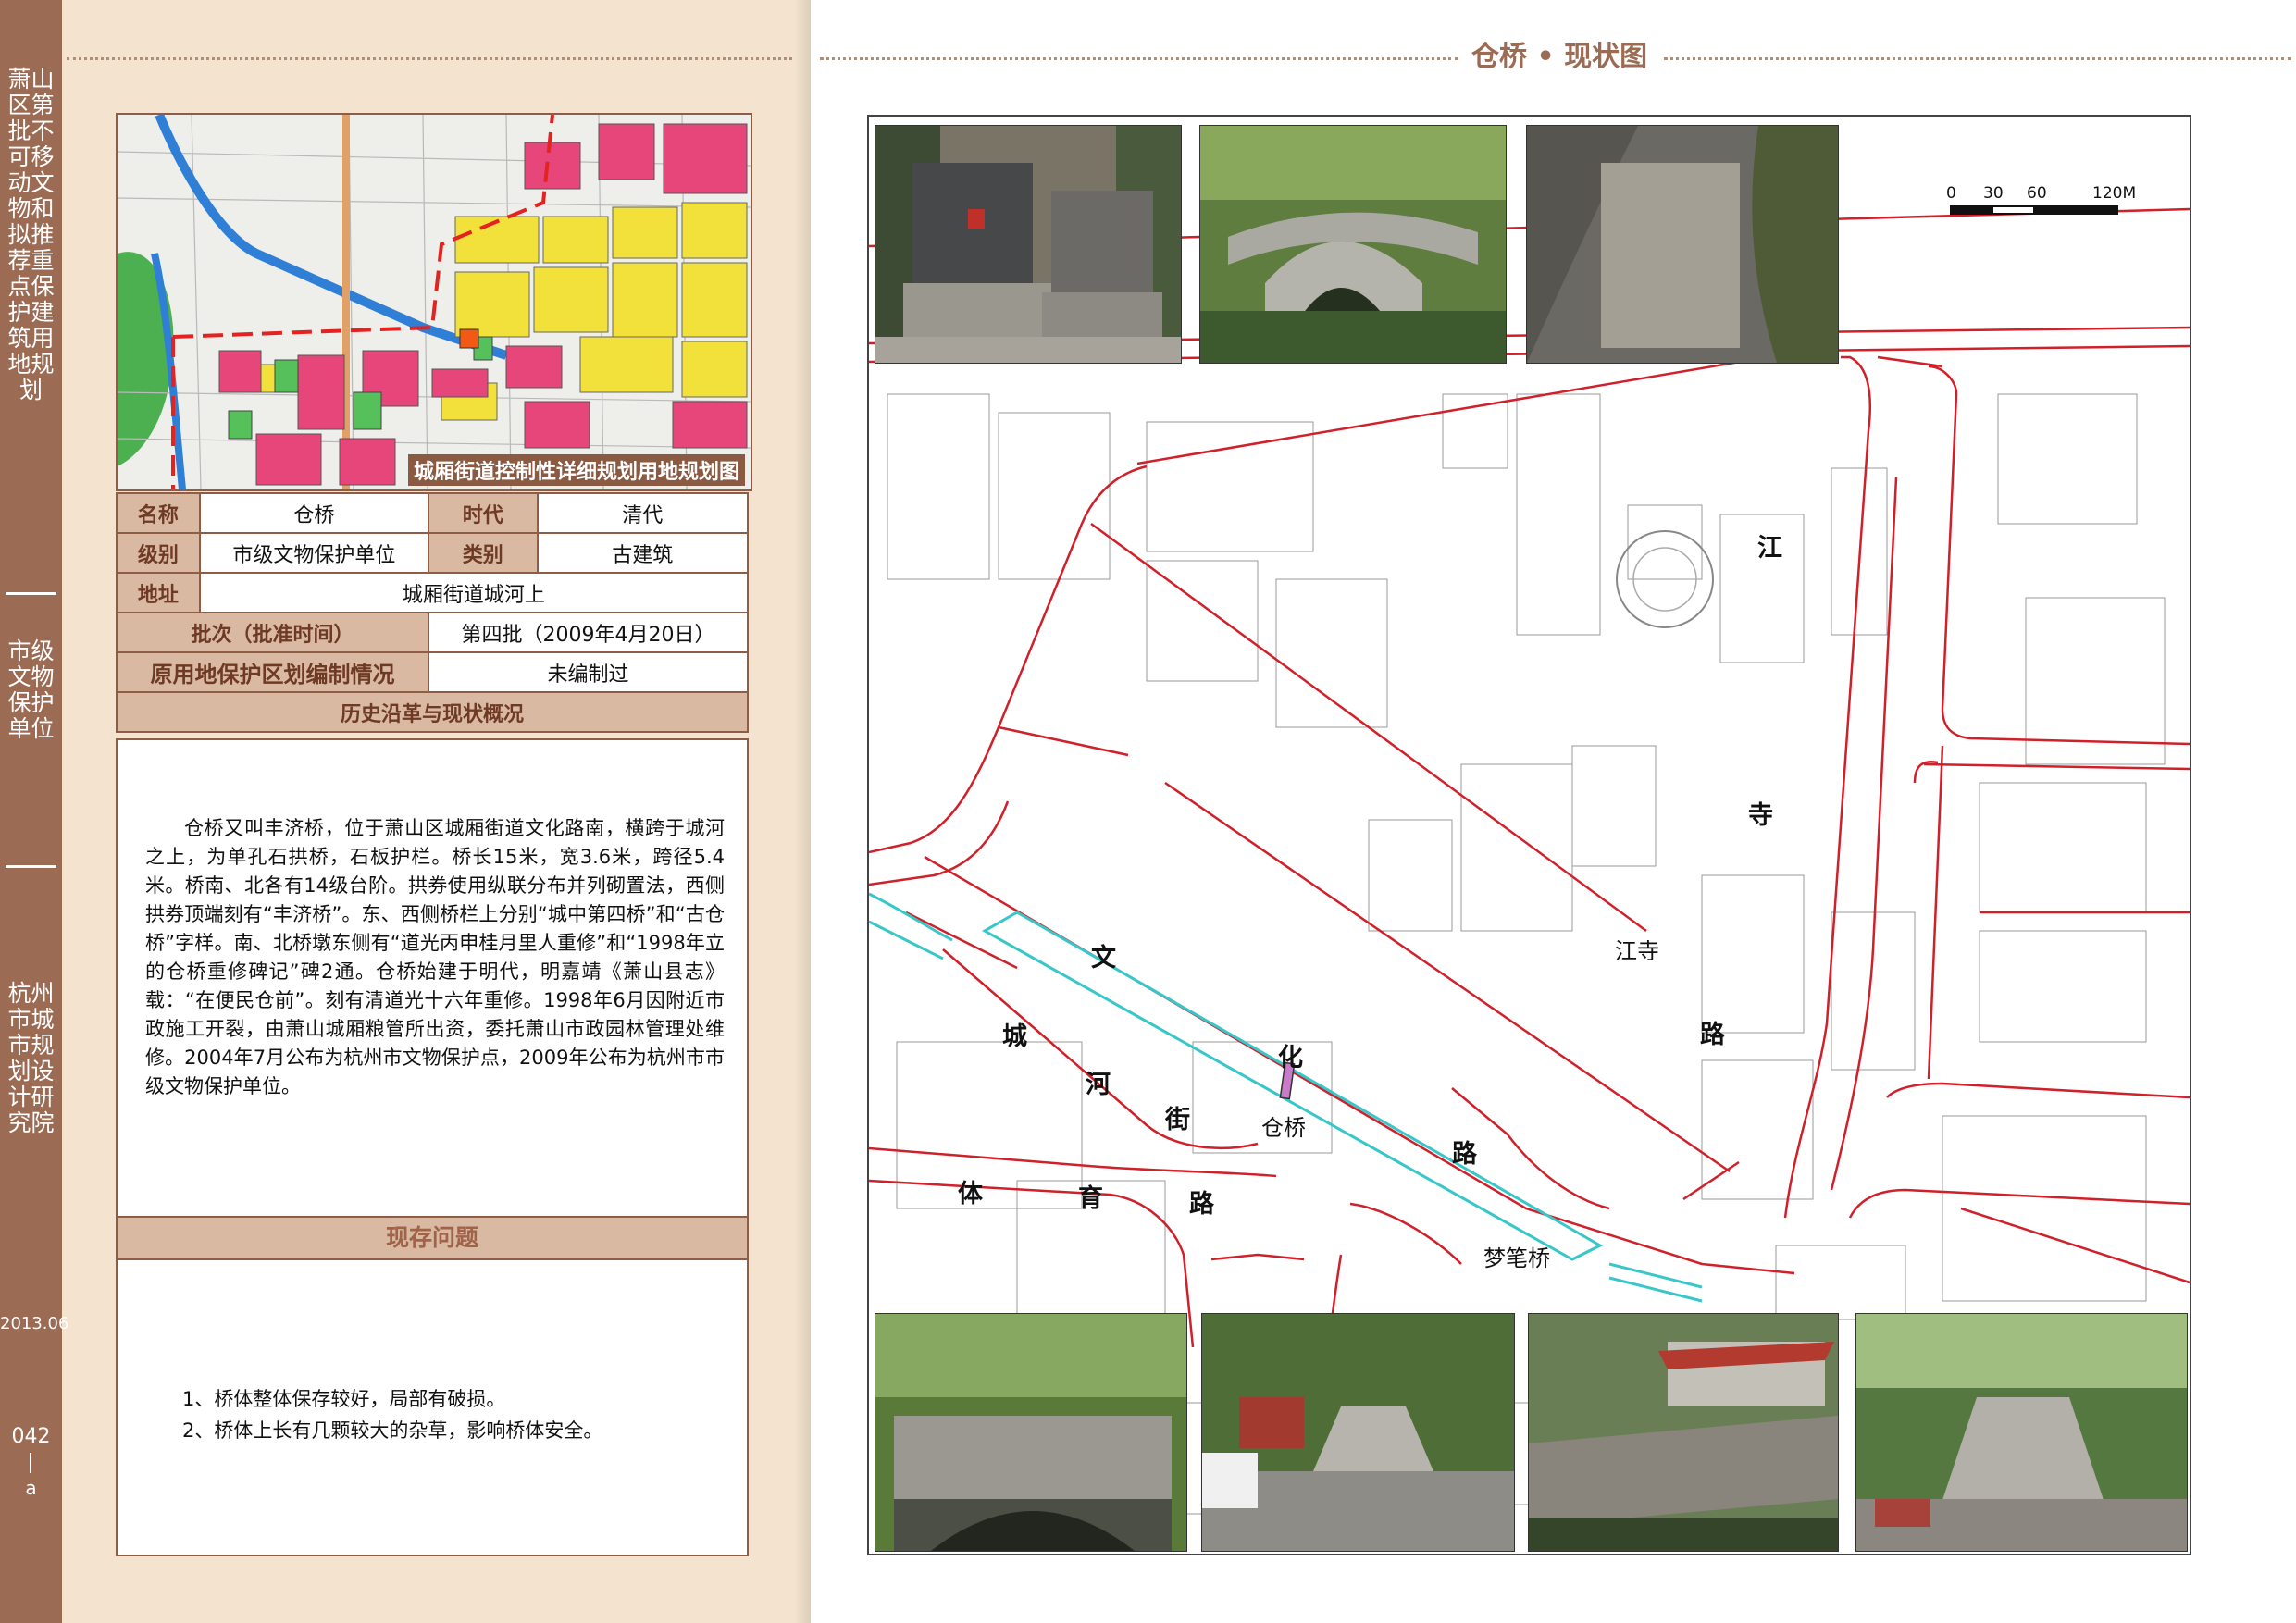 The width and height of the screenshot is (2296, 1623). What do you see at coordinates (1560, 57) in the screenshot?
I see `page-title: 仓桥 • 现状图` at bounding box center [1560, 57].